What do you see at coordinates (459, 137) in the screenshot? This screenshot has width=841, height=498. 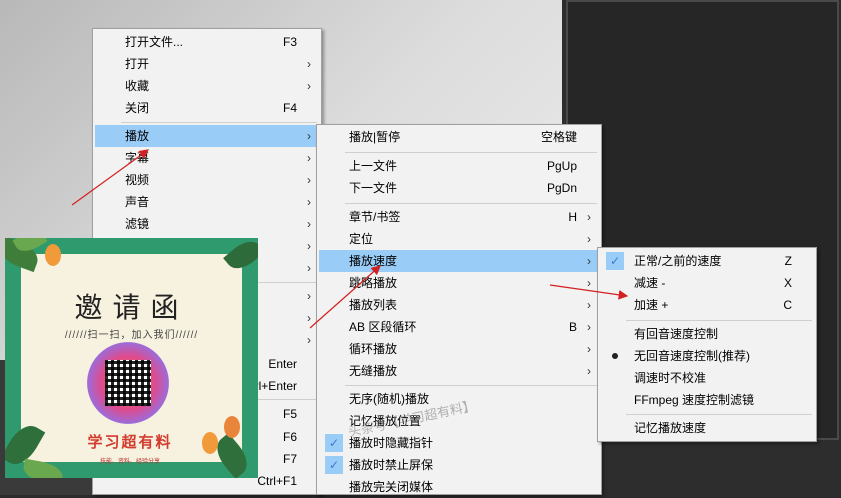 I see `menu-item-play-pause: 播放|暂停 空格键` at bounding box center [459, 137].